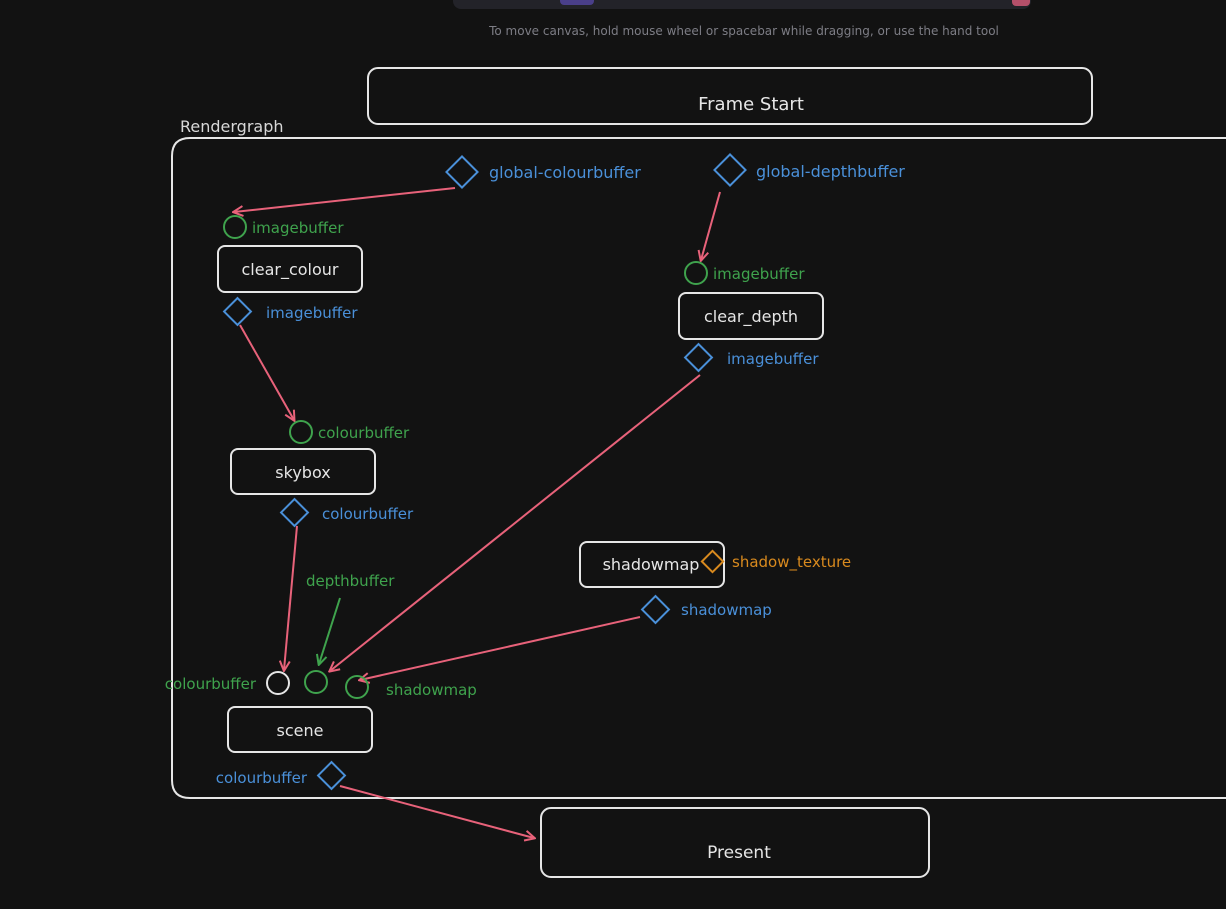 Image resolution: width=1226 pixels, height=909 pixels. What do you see at coordinates (368, 514) in the screenshot?
I see `skybox-output-label: colourbuffer` at bounding box center [368, 514].